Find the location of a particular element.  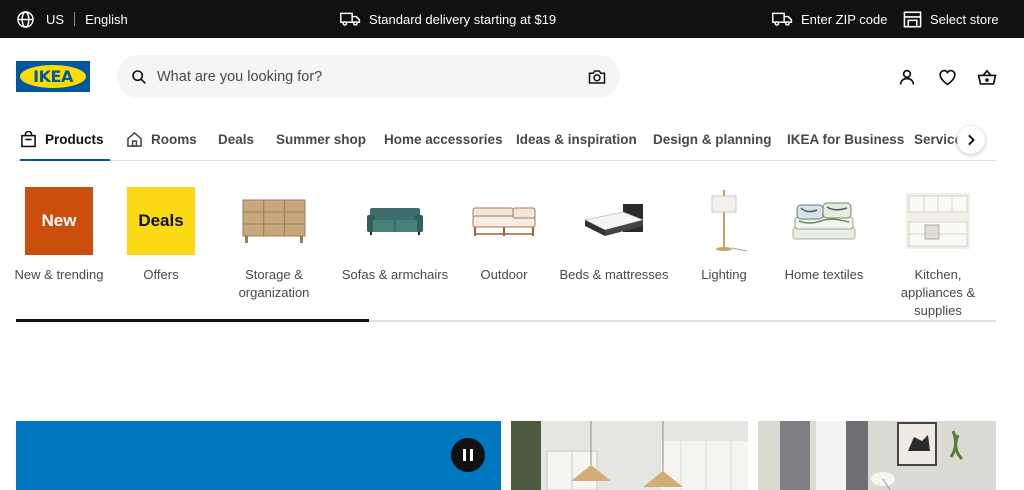

category-home-textiles: Home textiles is located at coordinates (824, 234).